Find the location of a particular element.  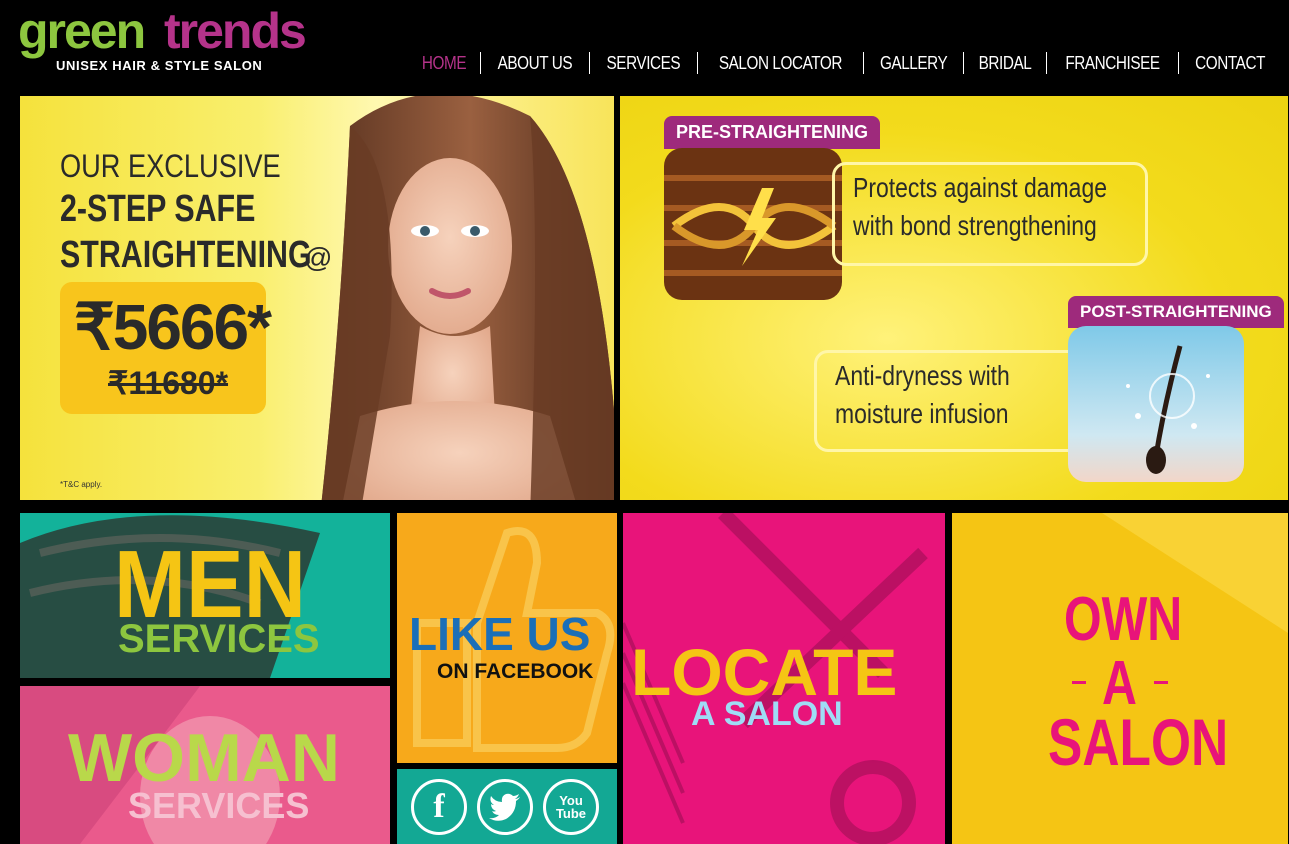

promo-at-sign: @ is located at coordinates (318, 257).